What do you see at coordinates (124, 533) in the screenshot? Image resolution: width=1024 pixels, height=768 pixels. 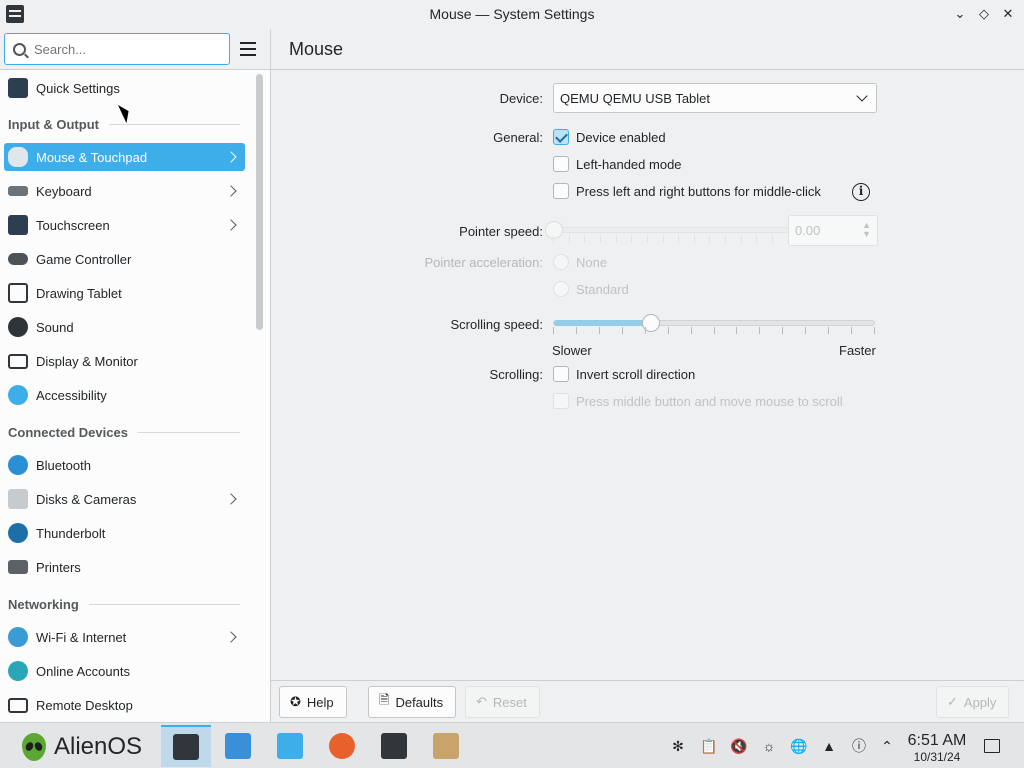 I see `sidebar-item-thunderbolt: Thunderbolt` at bounding box center [124, 533].